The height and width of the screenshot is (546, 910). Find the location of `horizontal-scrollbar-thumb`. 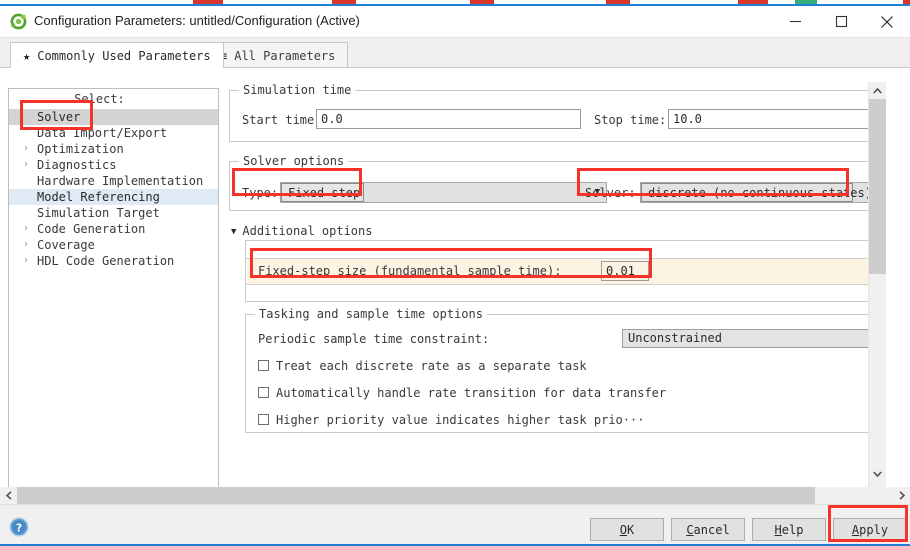

horizontal-scrollbar-thumb is located at coordinates (416, 495).